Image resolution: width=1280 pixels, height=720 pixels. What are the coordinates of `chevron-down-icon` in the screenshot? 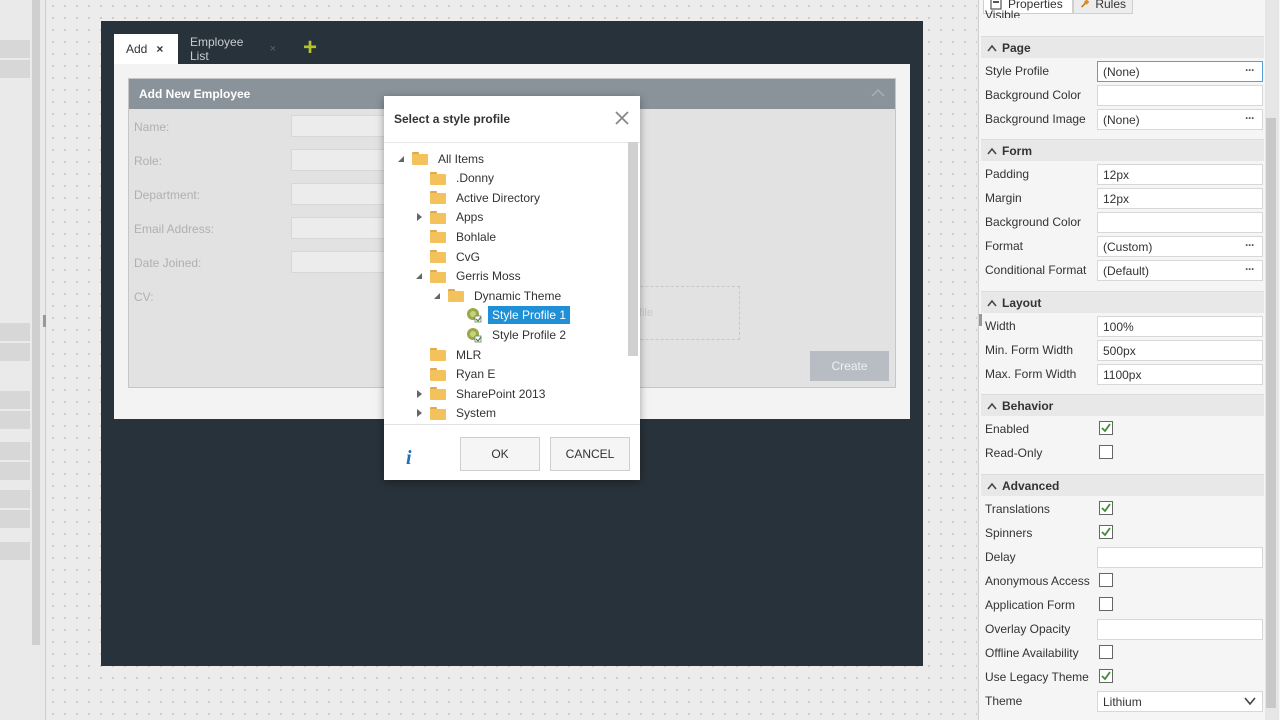 It's located at (1250, 701).